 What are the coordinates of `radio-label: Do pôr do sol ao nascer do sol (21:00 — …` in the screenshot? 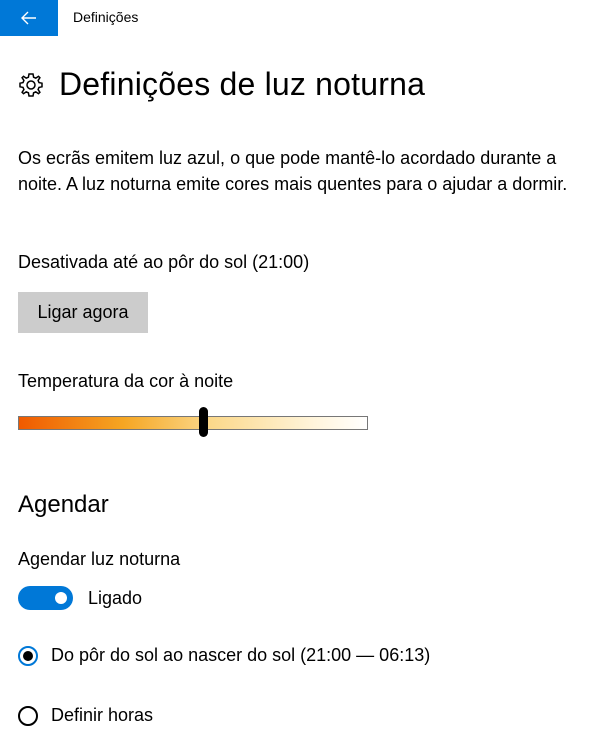 It's located at (241, 655).